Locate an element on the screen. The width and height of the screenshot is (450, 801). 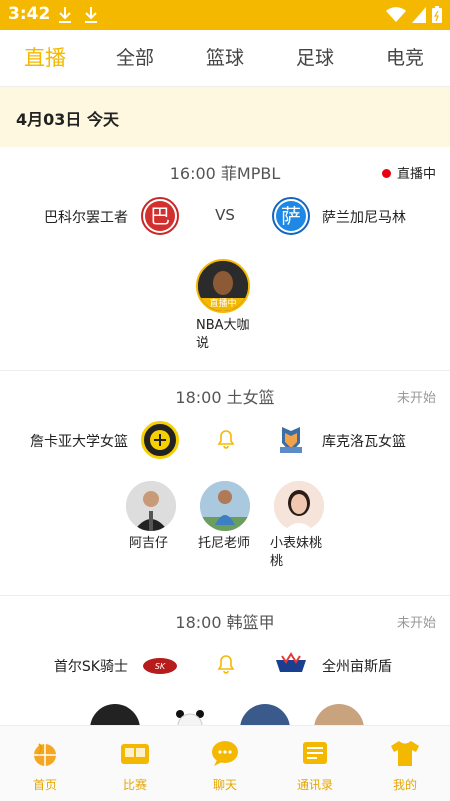
date-label: 4月03日 今天 is located at coordinates (67, 119).